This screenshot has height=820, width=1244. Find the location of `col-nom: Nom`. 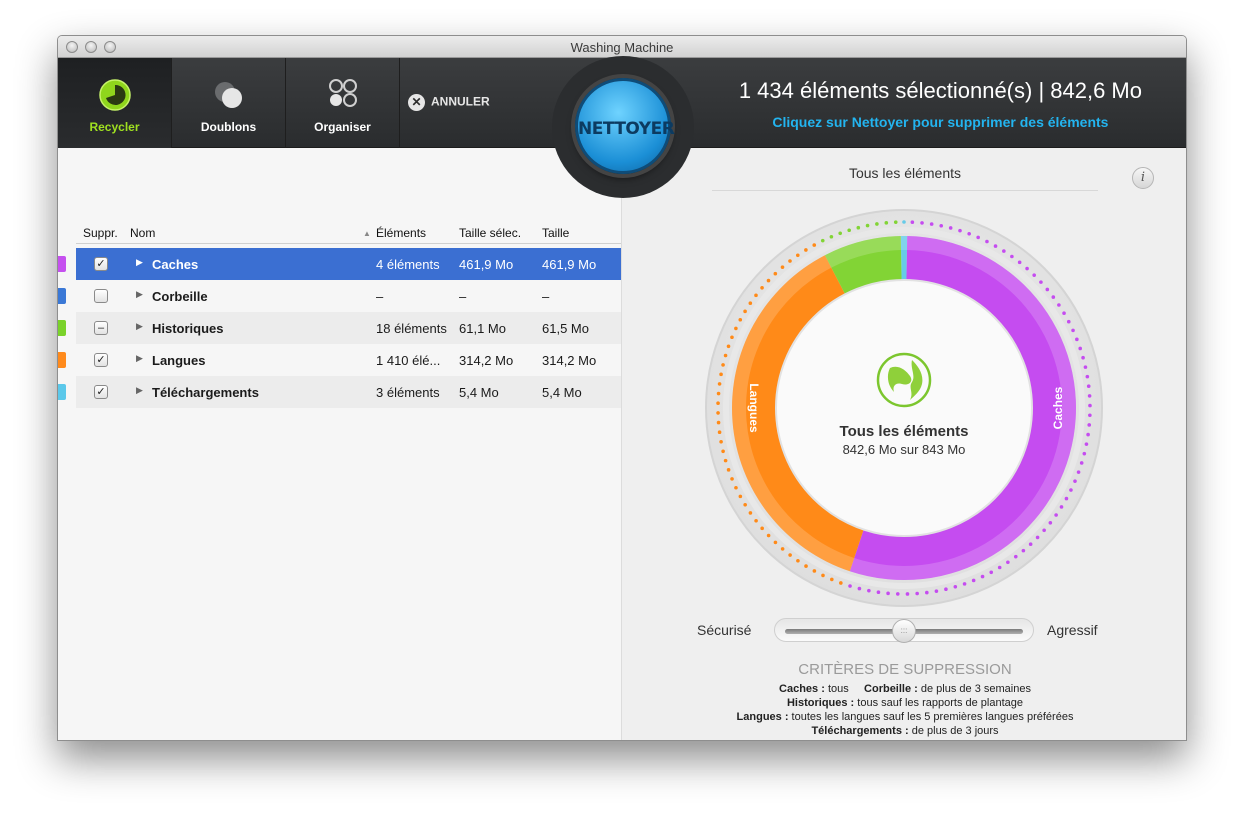

col-nom: Nom is located at coordinates (142, 233).